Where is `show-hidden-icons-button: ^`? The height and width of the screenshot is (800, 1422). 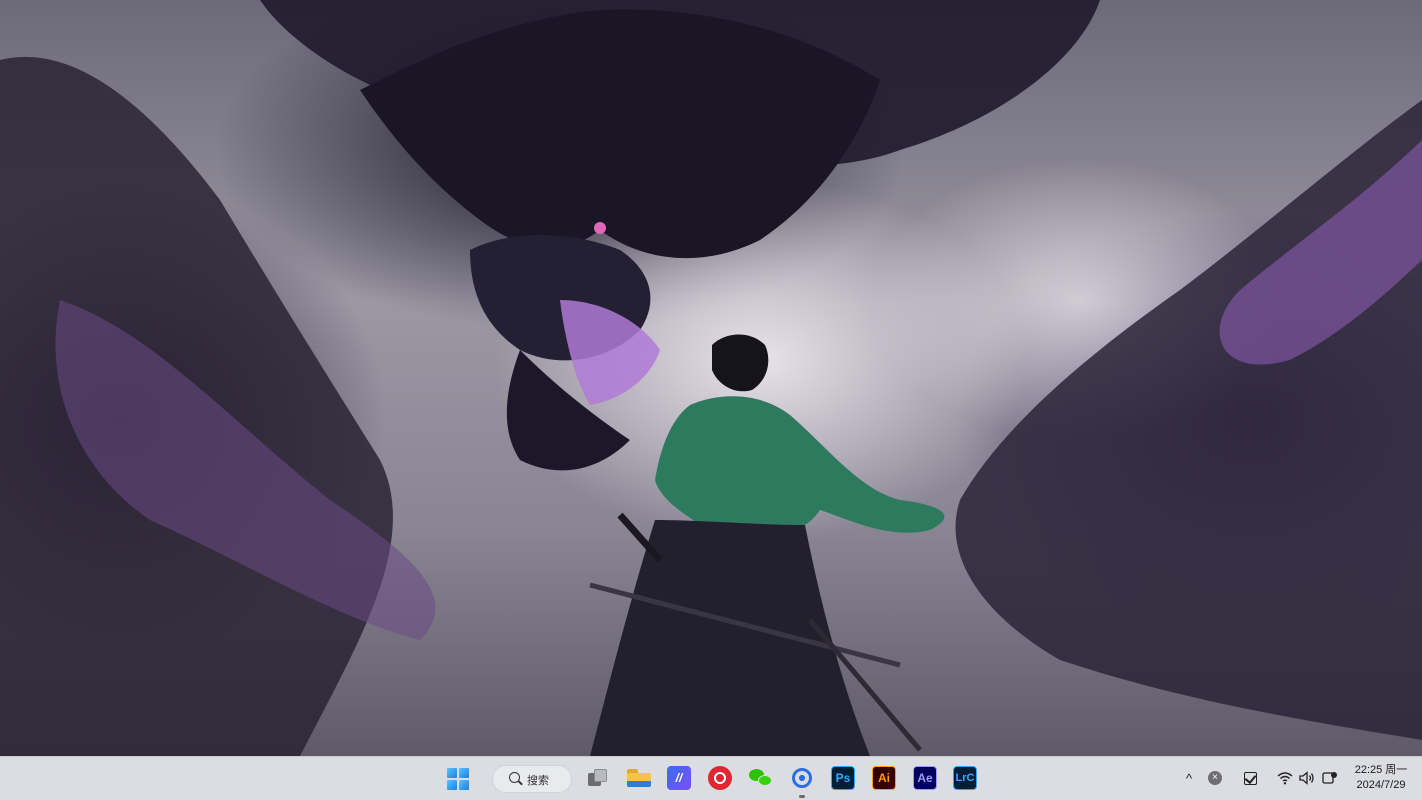 show-hidden-icons-button: ^ is located at coordinates (1189, 778).